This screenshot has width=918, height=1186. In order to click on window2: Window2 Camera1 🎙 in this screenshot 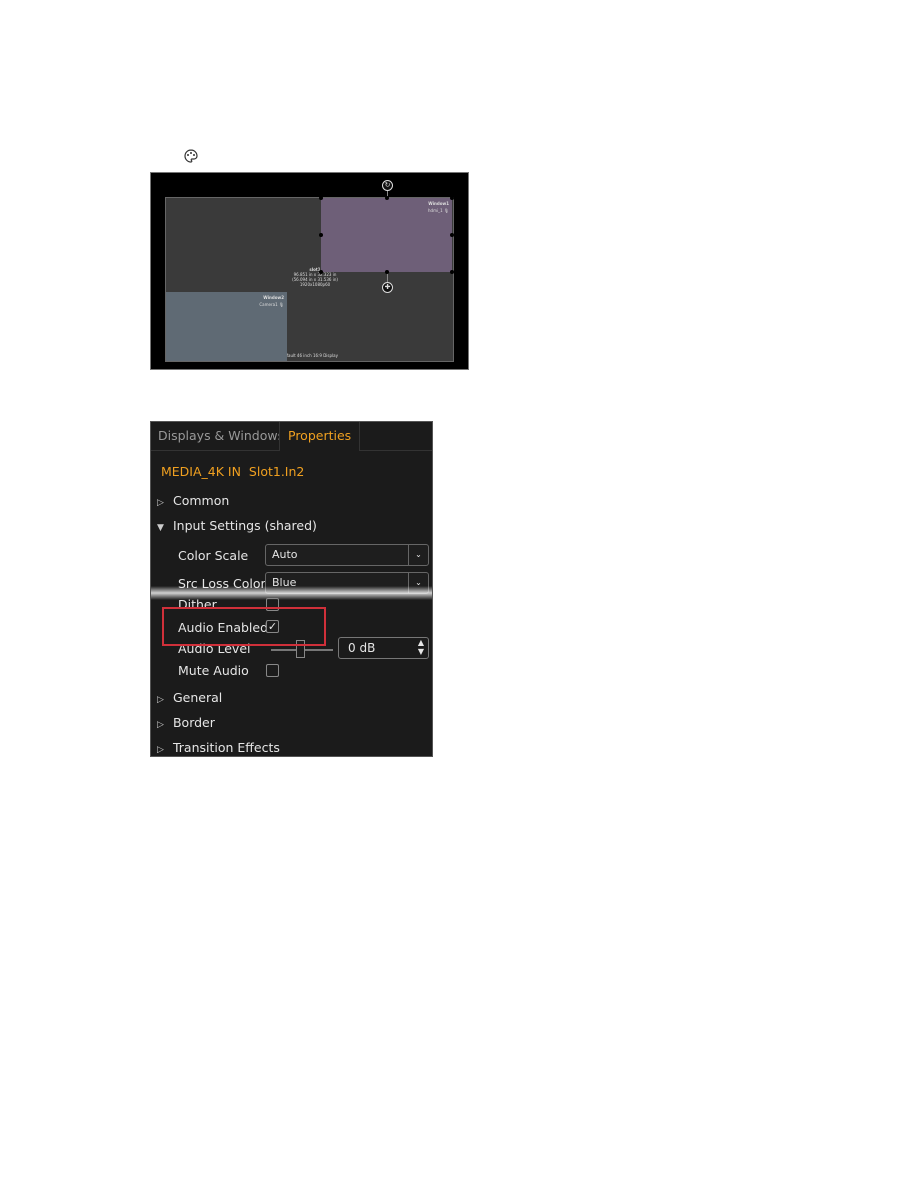, I will do `click(226, 326)`.